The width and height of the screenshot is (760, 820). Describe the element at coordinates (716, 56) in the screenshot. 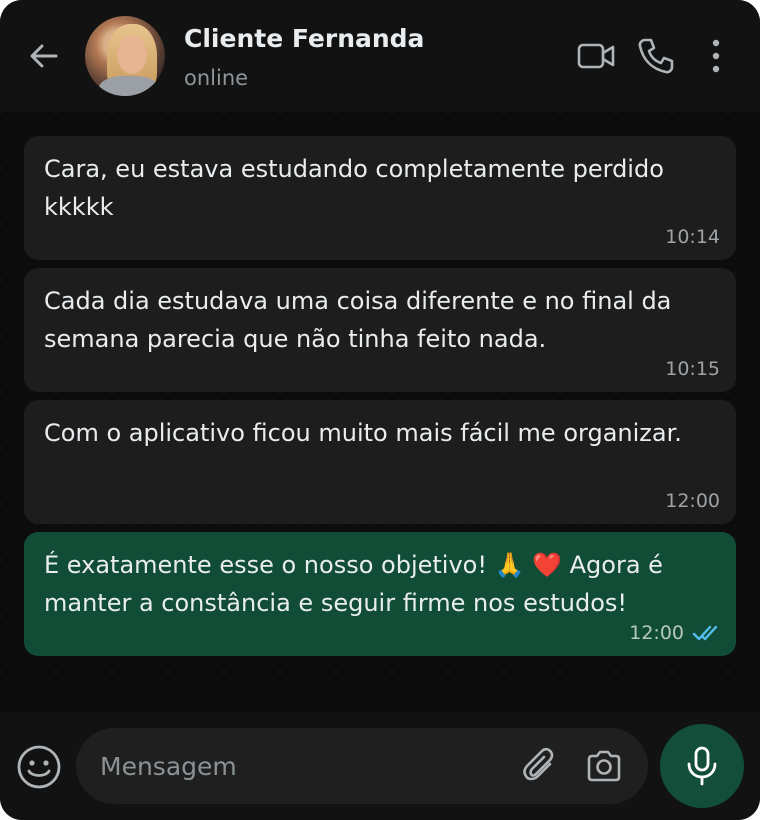

I see `more-options-icon` at that location.